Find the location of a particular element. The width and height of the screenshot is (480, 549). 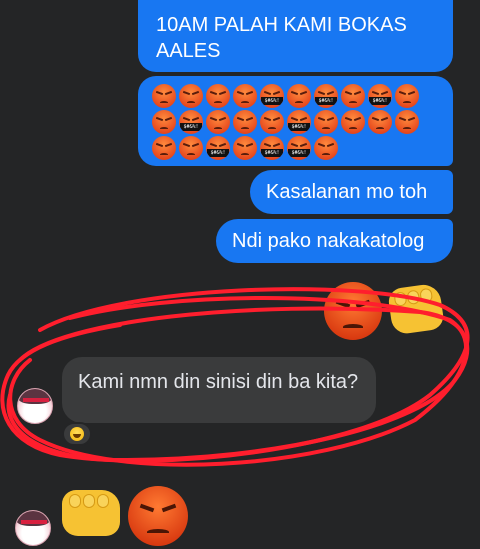

outgoing-message-emoji: $#&%! $#&%! $#&%! $#&%! $#&%! $#&%! $#&%! $#&%! is located at coordinates (295, 121).